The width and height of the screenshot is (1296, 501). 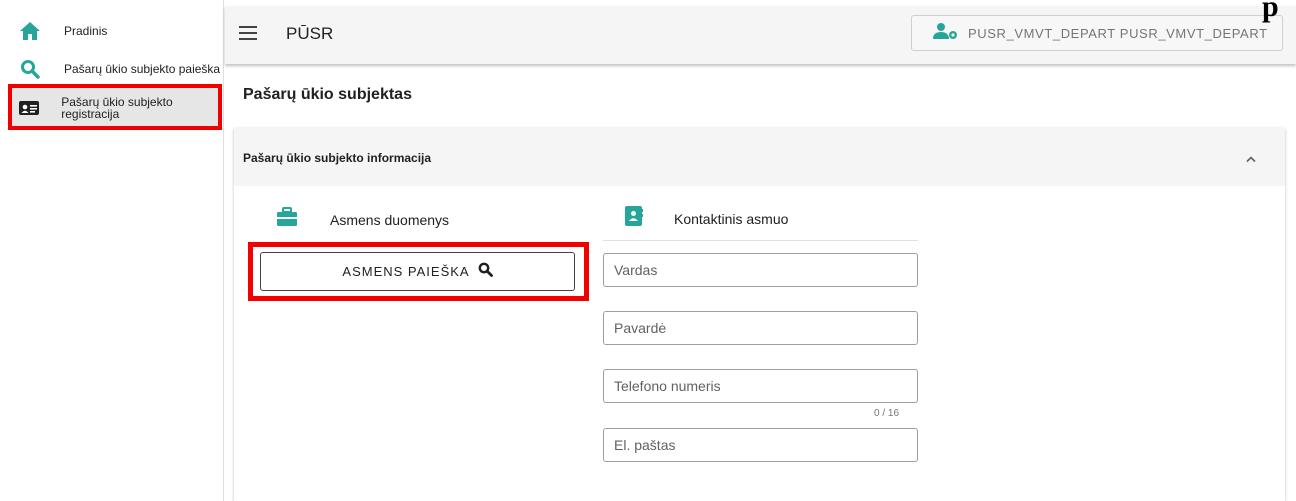 What do you see at coordinates (760, 240) in the screenshot?
I see `divider` at bounding box center [760, 240].